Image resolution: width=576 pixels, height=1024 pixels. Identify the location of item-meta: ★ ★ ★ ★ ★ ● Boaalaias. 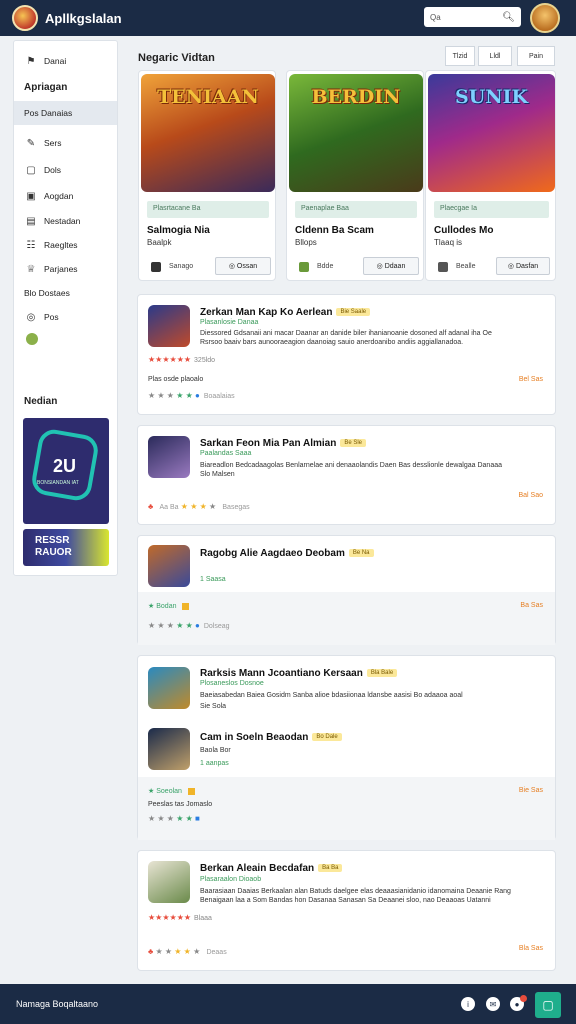
(191, 395).